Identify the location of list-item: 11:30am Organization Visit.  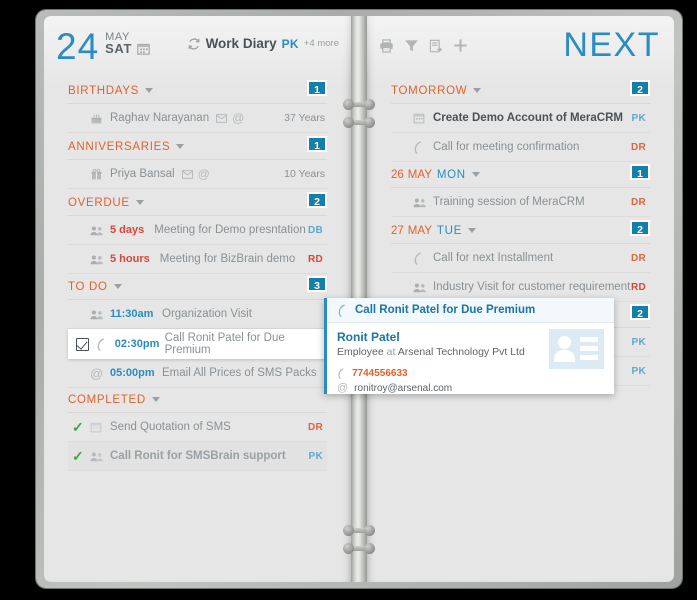
(197, 314).